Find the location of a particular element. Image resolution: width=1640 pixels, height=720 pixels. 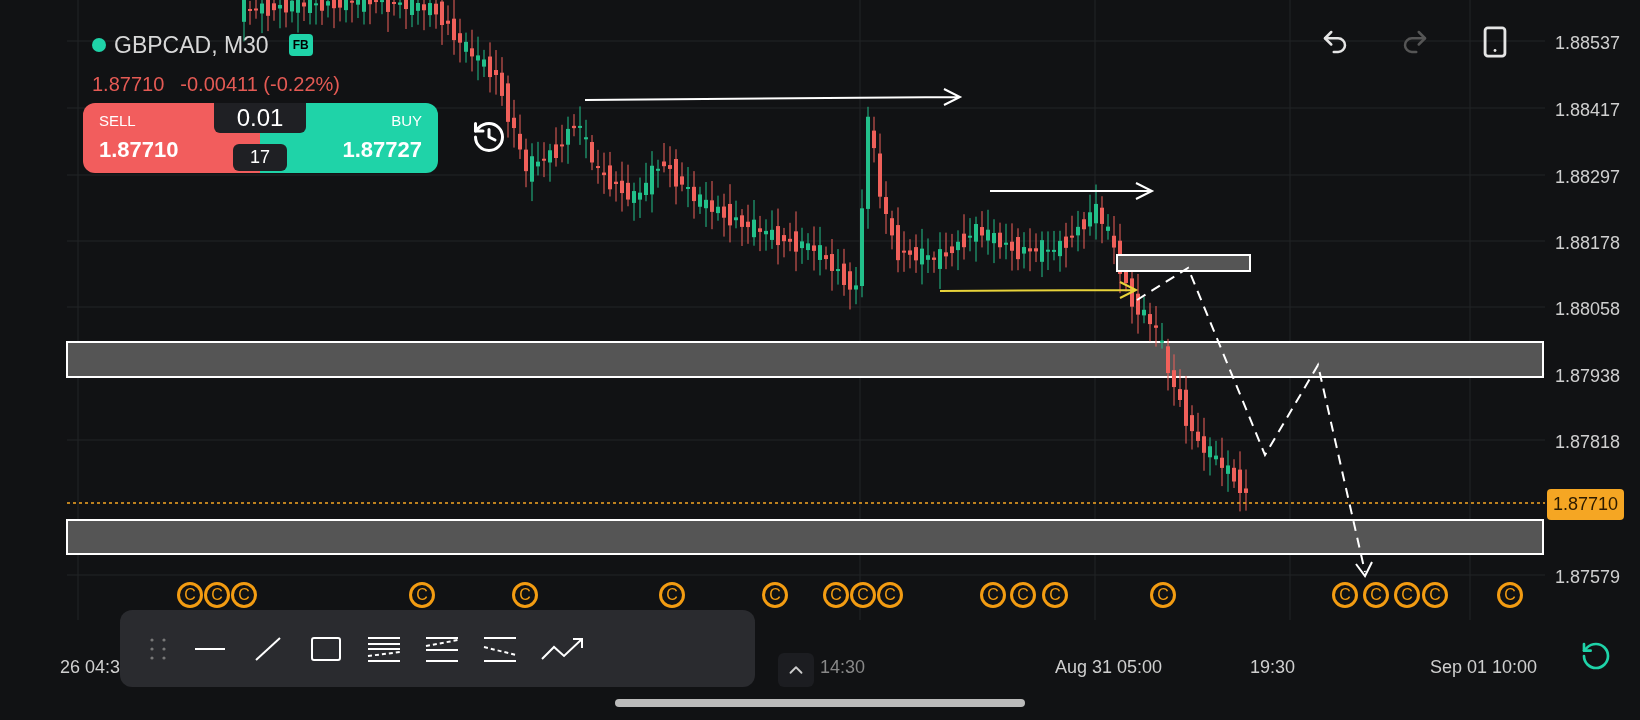

symbol-badge: FB is located at coordinates (300, 45).